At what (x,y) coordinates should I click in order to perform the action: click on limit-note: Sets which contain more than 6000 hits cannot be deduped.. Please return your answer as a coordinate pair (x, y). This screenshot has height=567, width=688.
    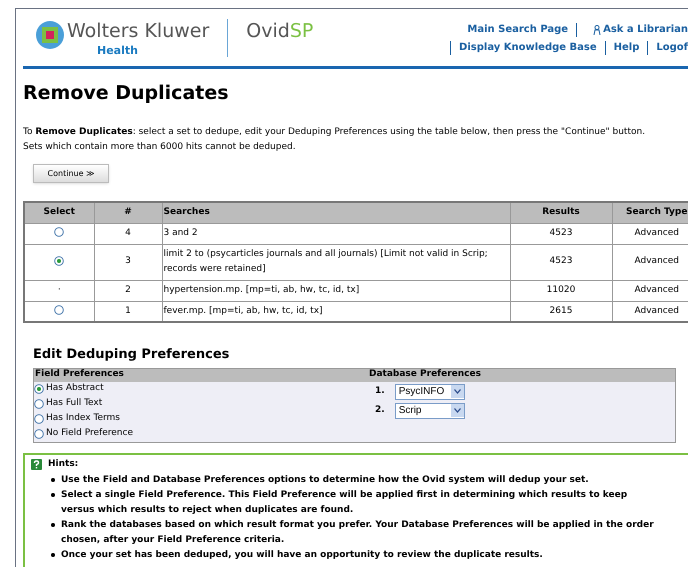
    Looking at the image, I should click on (160, 147).